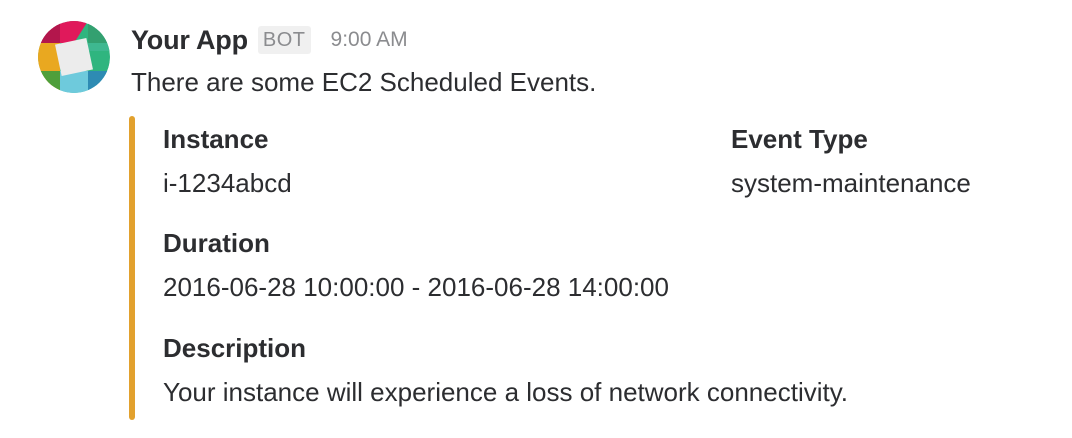  What do you see at coordinates (851, 183) in the screenshot?
I see `field-value: system-maintenance` at bounding box center [851, 183].